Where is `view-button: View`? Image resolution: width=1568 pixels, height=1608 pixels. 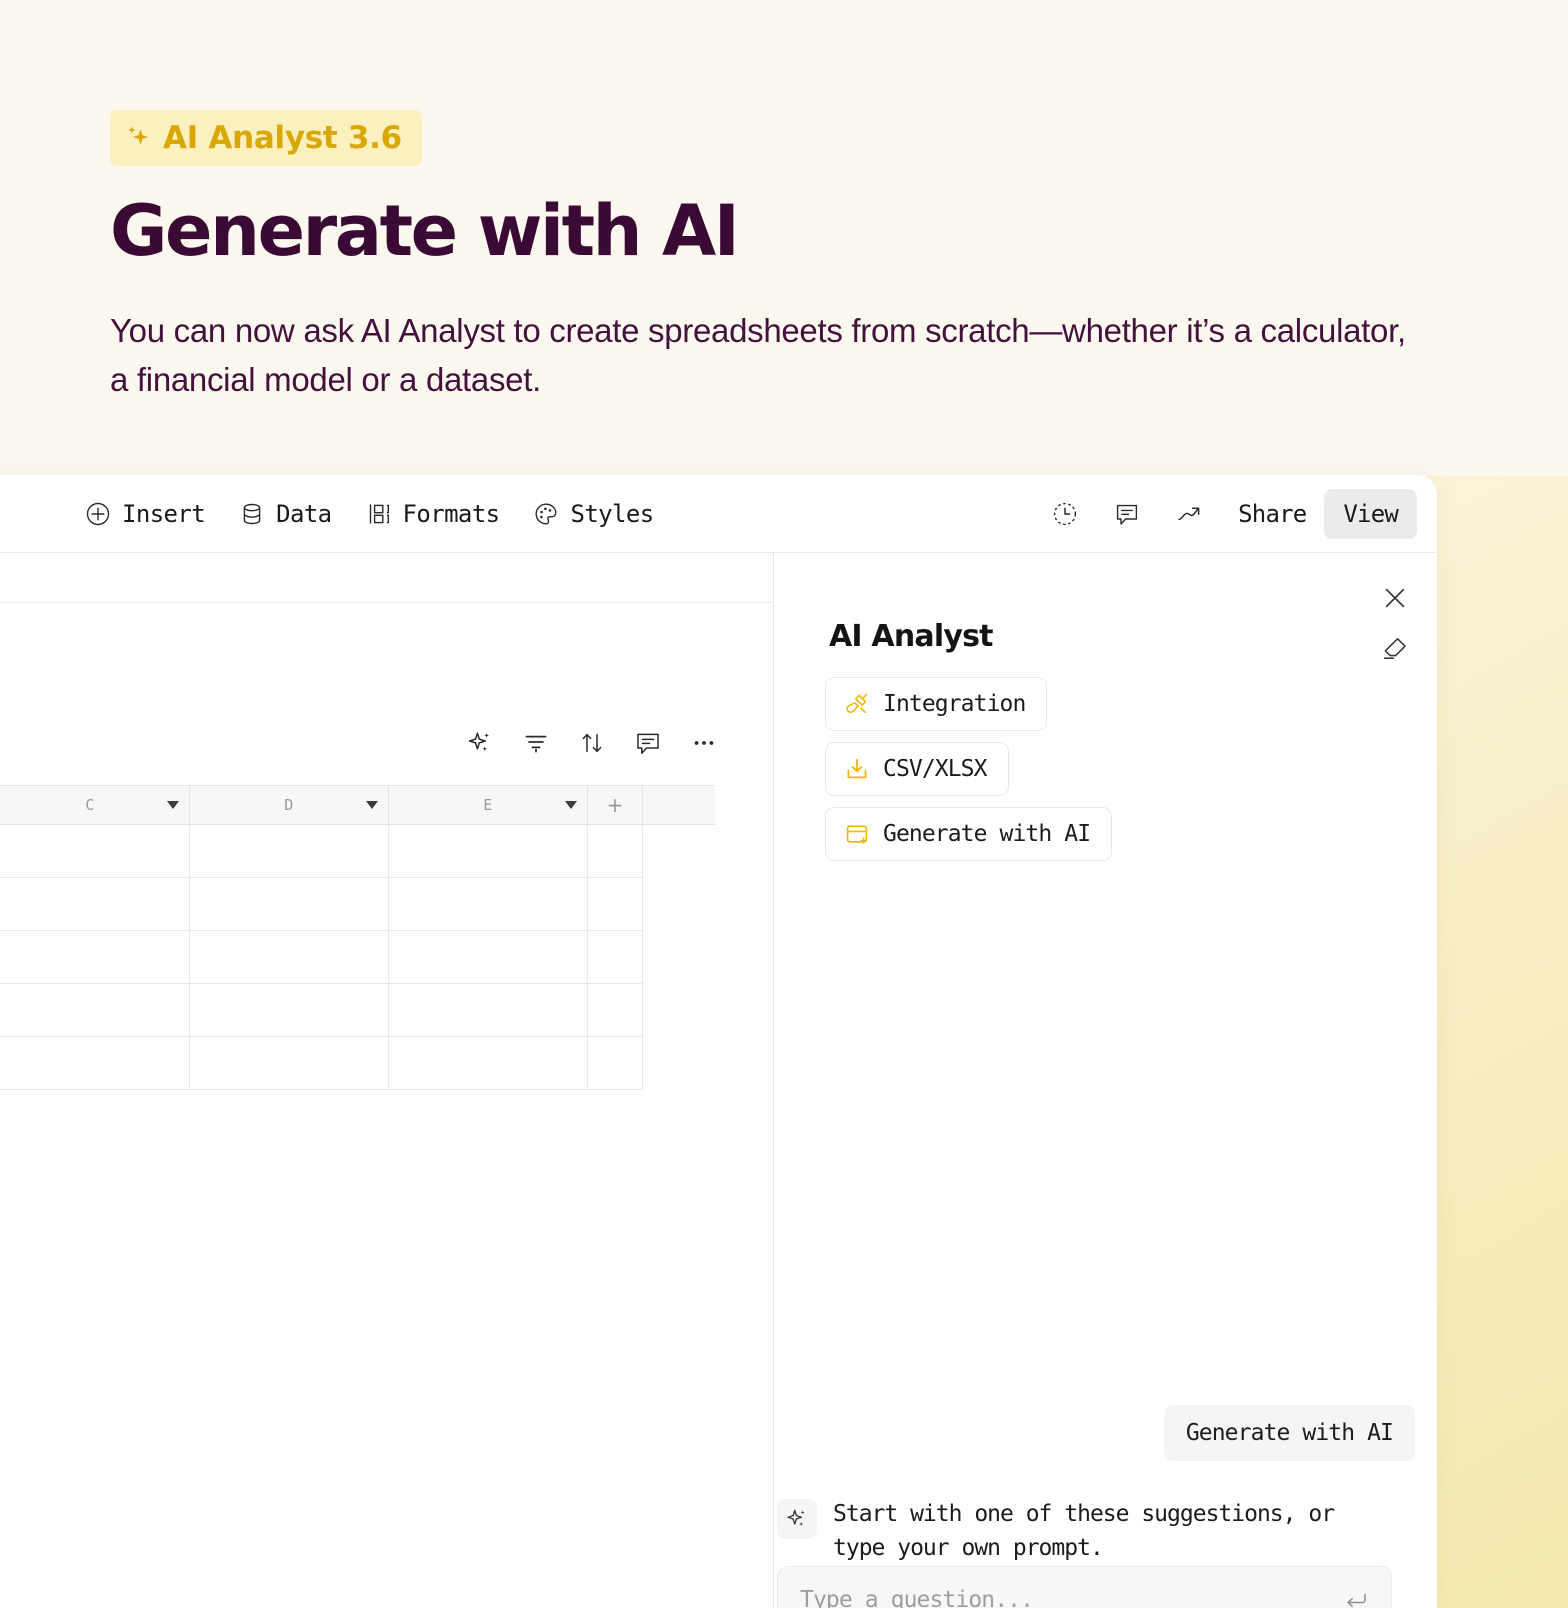
view-button: View is located at coordinates (1370, 513).